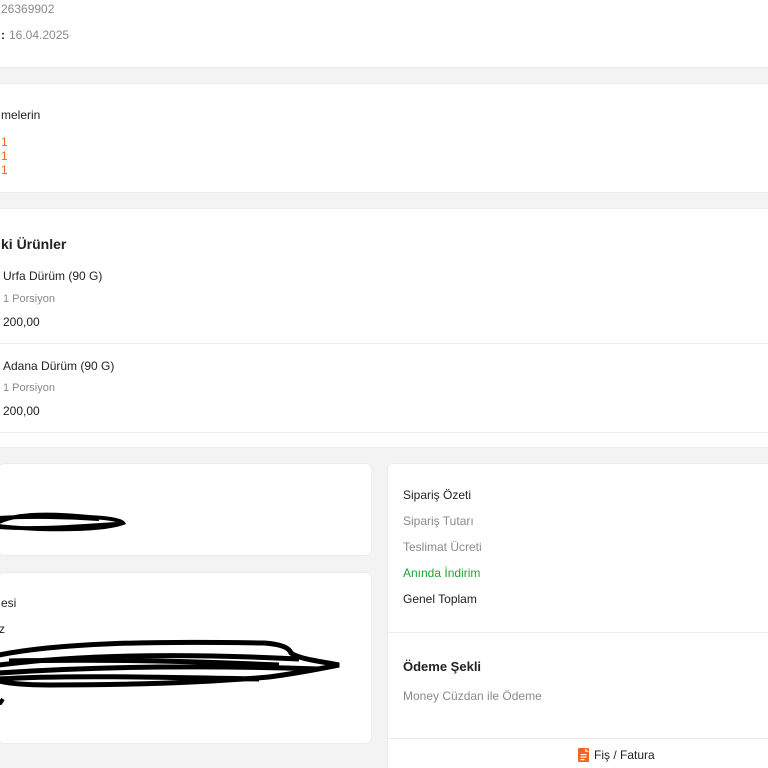  What do you see at coordinates (2, 629) in the screenshot?
I see `address-line: z` at bounding box center [2, 629].